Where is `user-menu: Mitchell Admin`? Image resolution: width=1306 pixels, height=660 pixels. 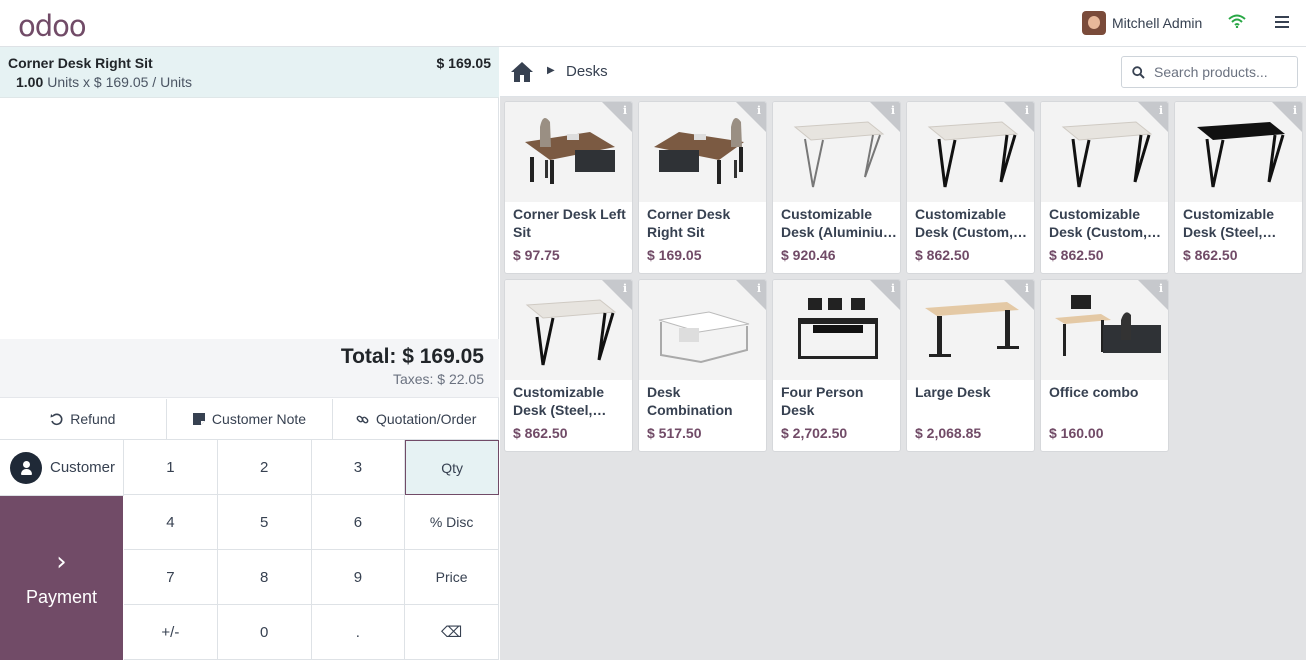
user-menu: Mitchell Admin is located at coordinates (1142, 23).